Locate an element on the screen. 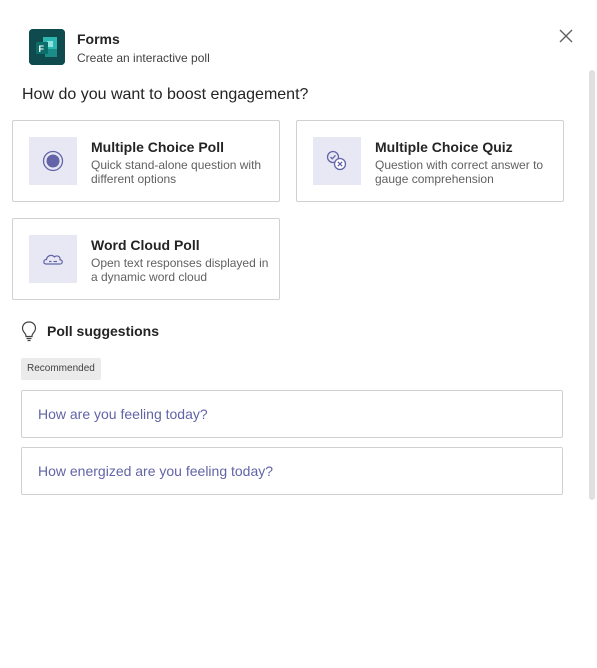  suggestion-text: How energized are you feeling today? is located at coordinates (156, 471).